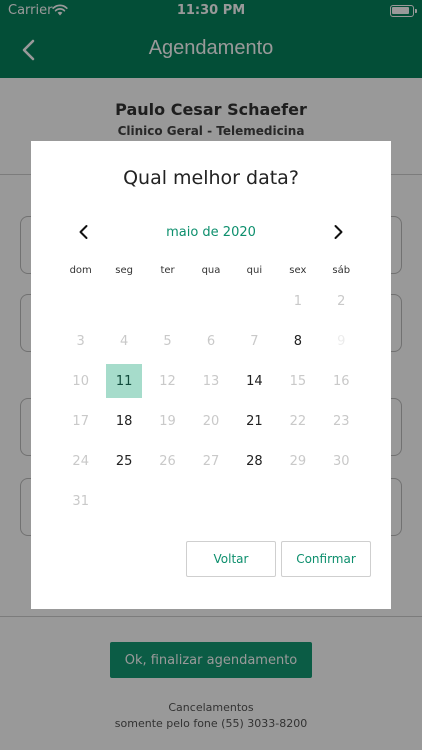 The image size is (422, 750). Describe the element at coordinates (211, 421) in the screenshot. I see `calendar-day-20: 20` at that location.